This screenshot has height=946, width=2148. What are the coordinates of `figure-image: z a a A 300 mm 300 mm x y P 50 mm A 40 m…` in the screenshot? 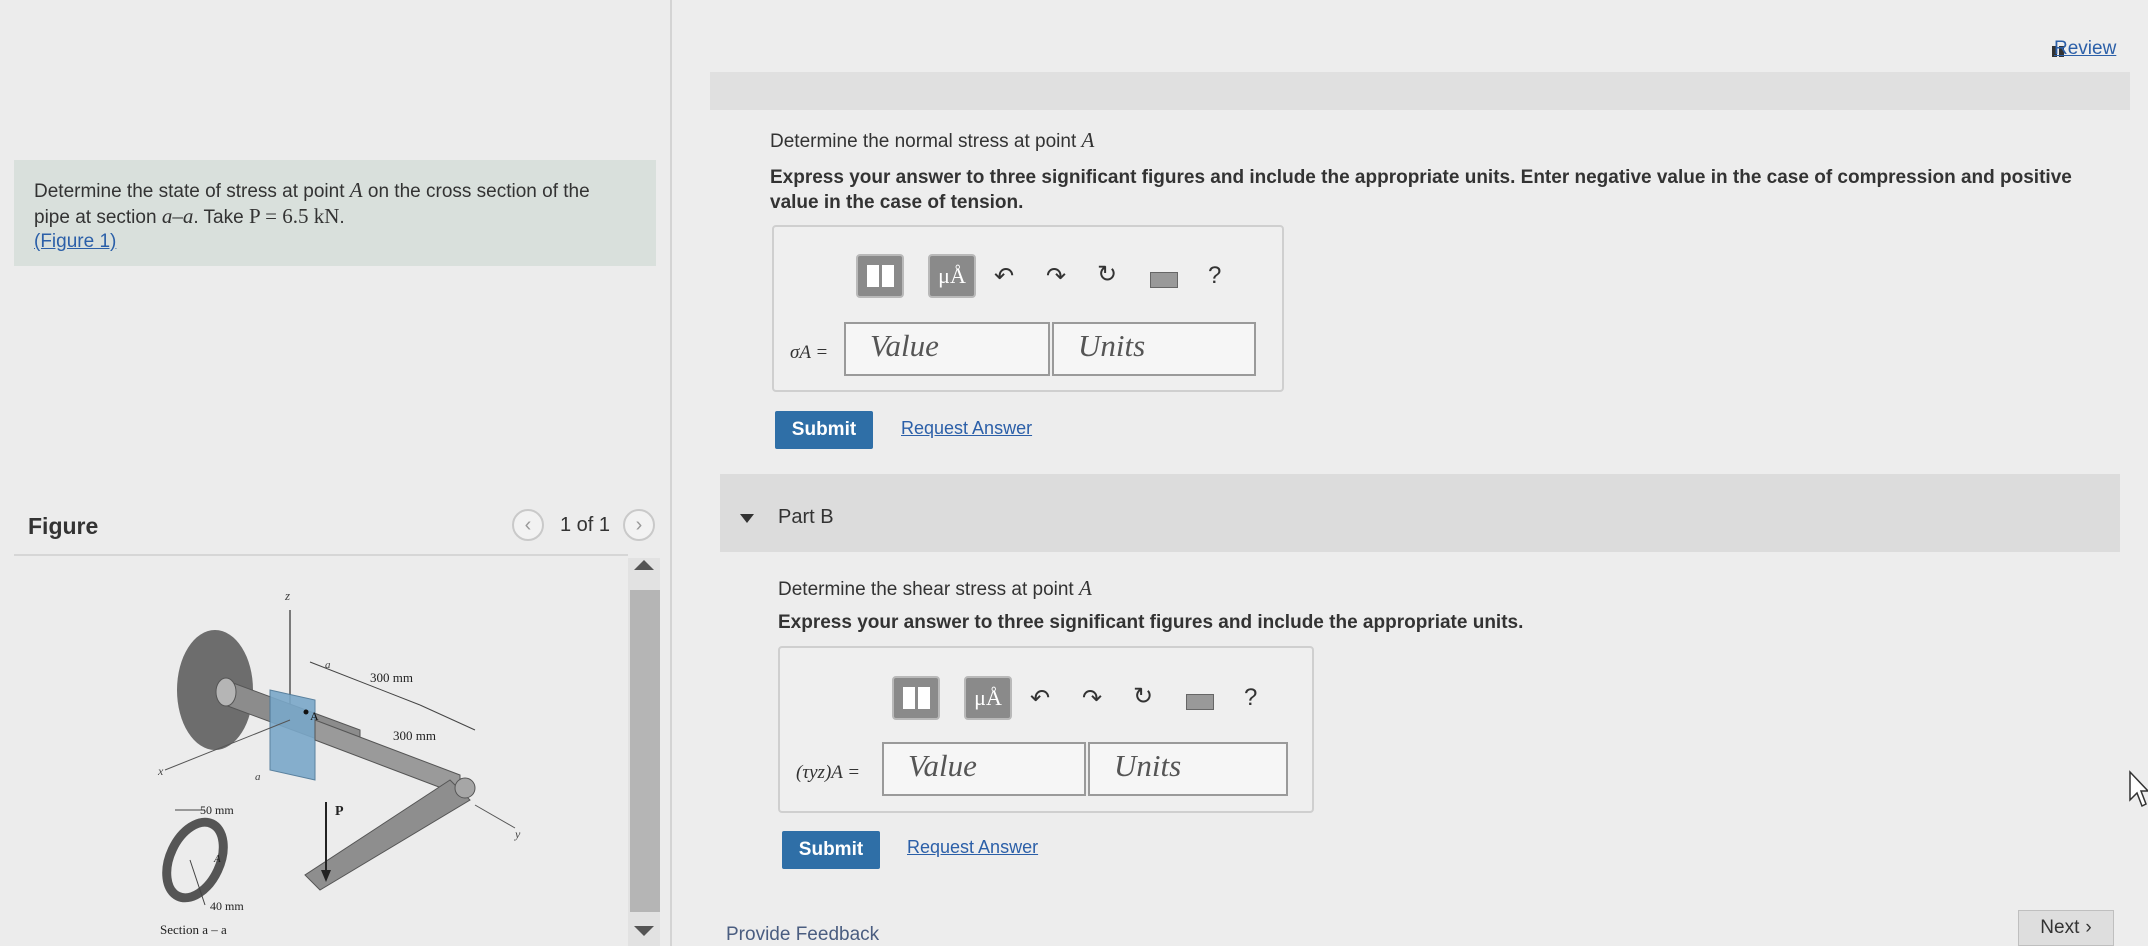 It's located at (339, 762).